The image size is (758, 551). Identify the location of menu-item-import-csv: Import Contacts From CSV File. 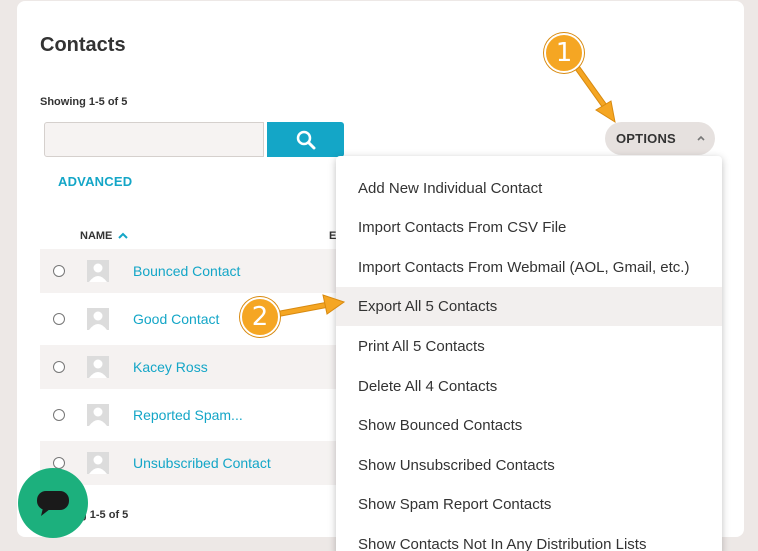
(529, 227).